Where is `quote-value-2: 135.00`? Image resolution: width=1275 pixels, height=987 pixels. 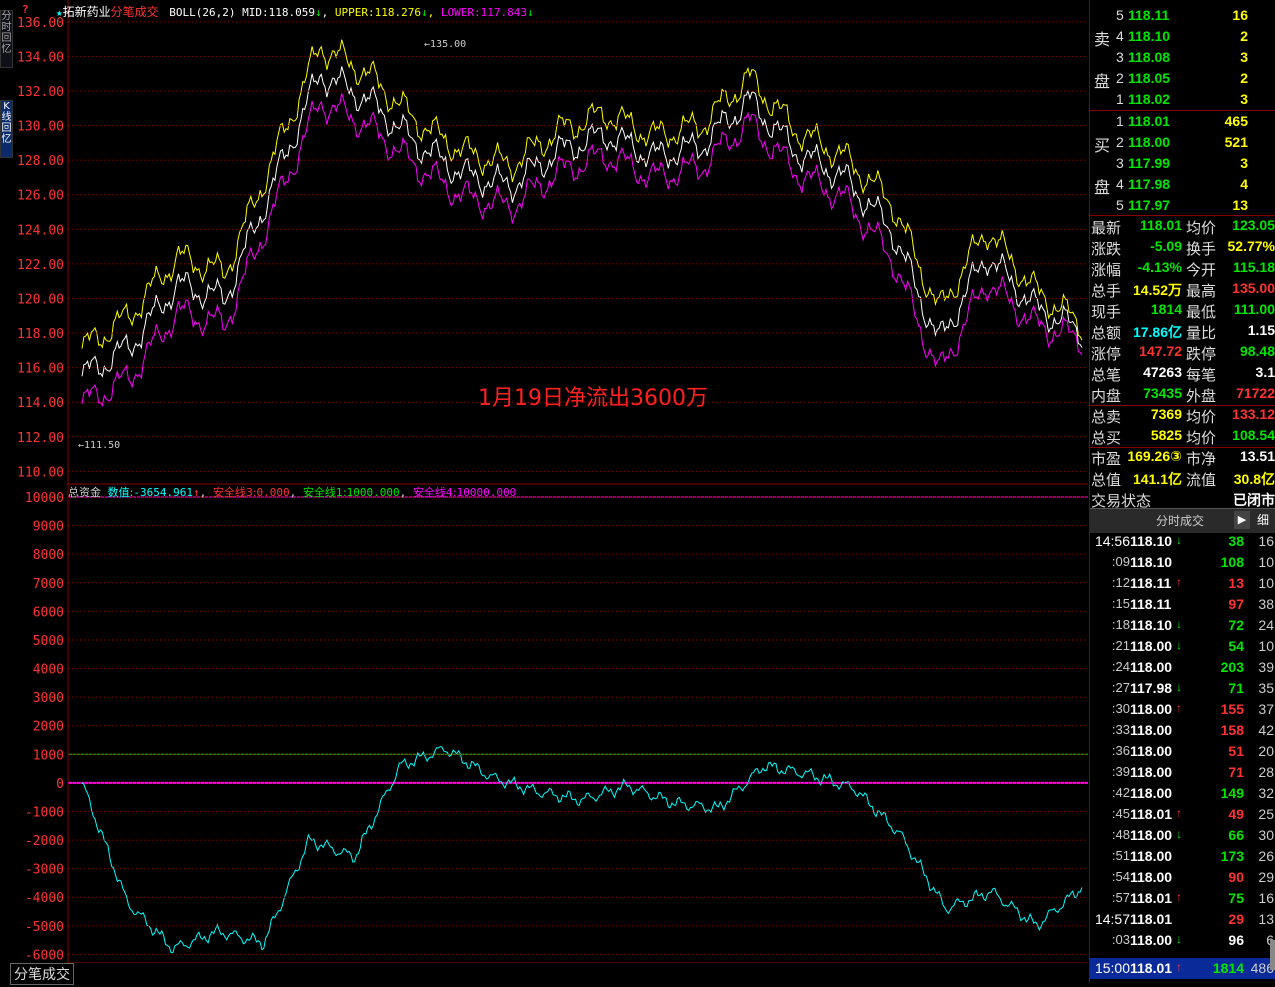 quote-value-2: 135.00 is located at coordinates (1253, 288).